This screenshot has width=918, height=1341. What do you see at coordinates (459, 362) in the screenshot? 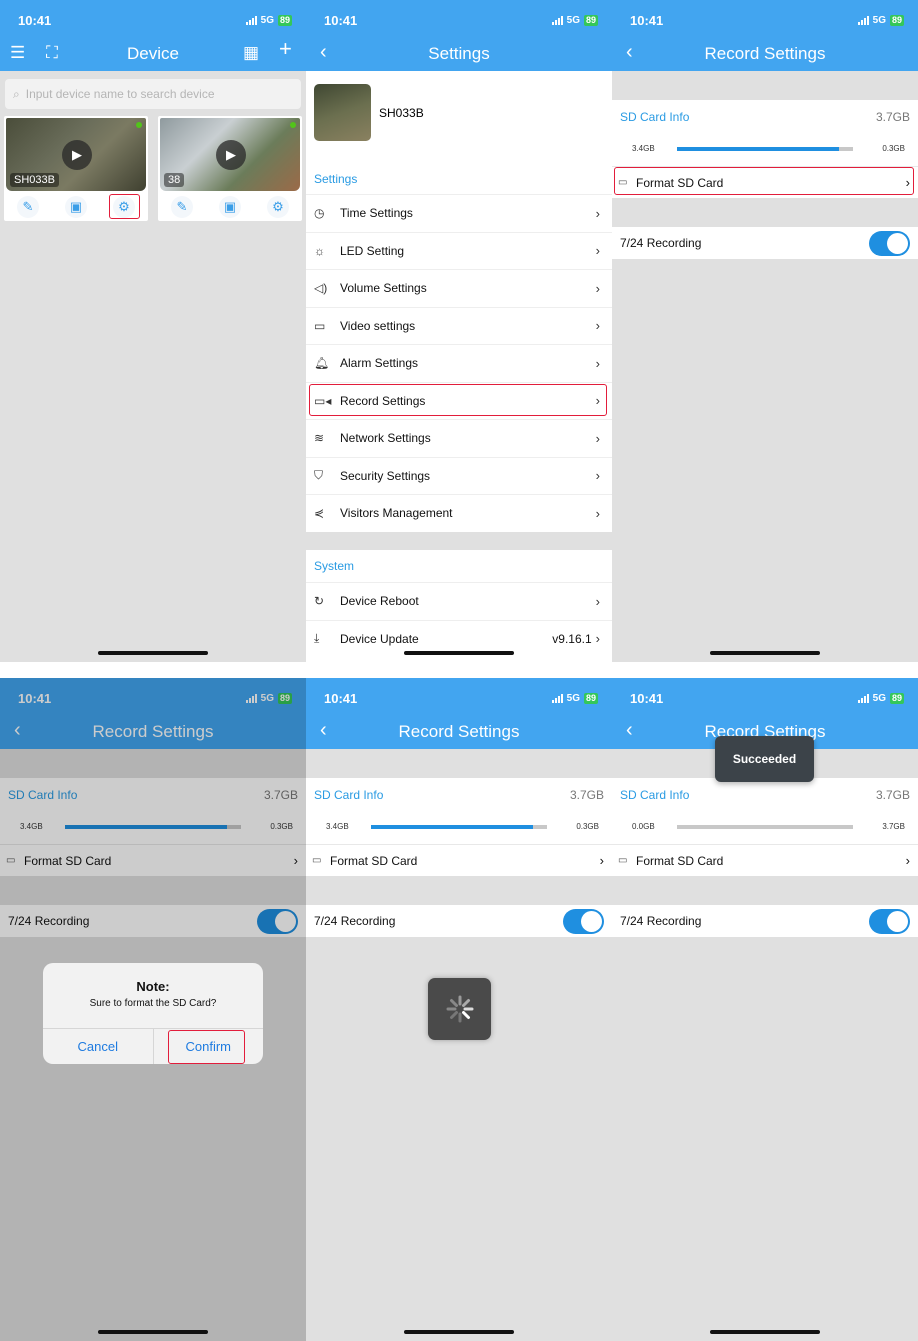
I see `settings-row: 🔔︎ Alarm Settings ›` at bounding box center [459, 362].